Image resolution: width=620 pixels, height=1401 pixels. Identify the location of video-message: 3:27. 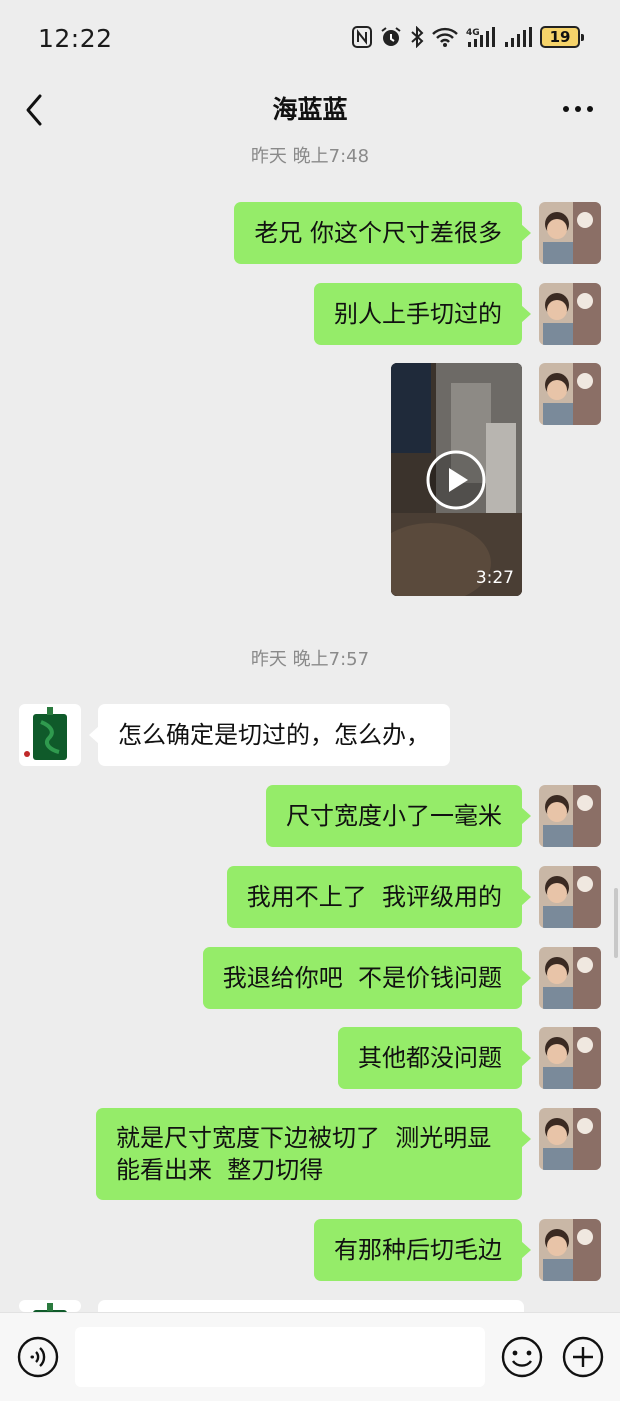
(456, 479).